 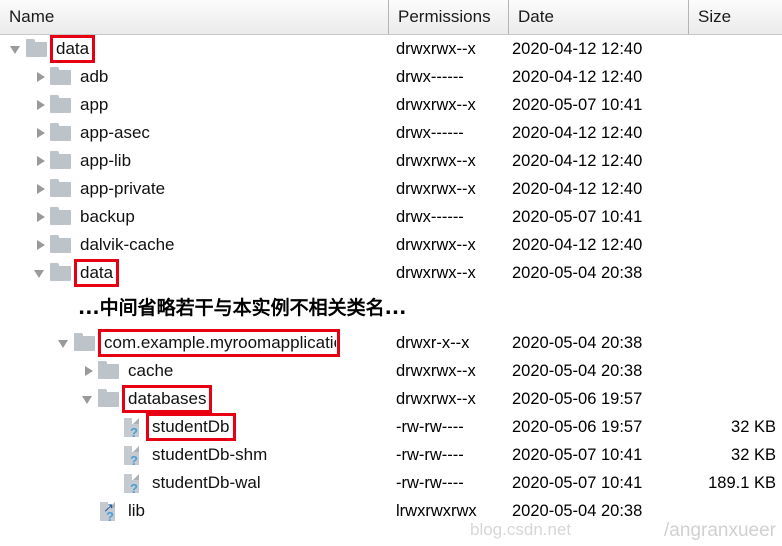 What do you see at coordinates (210, 245) in the screenshot?
I see `file-name-cell: dalvik-cache` at bounding box center [210, 245].